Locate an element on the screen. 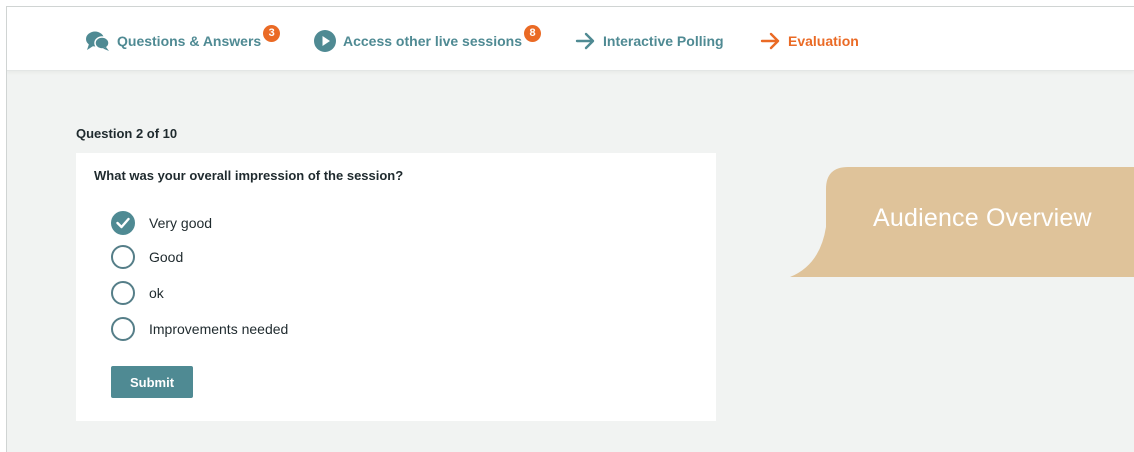 This screenshot has height=452, width=1134. audience-overview-label: Audience Overview is located at coordinates (982, 218).